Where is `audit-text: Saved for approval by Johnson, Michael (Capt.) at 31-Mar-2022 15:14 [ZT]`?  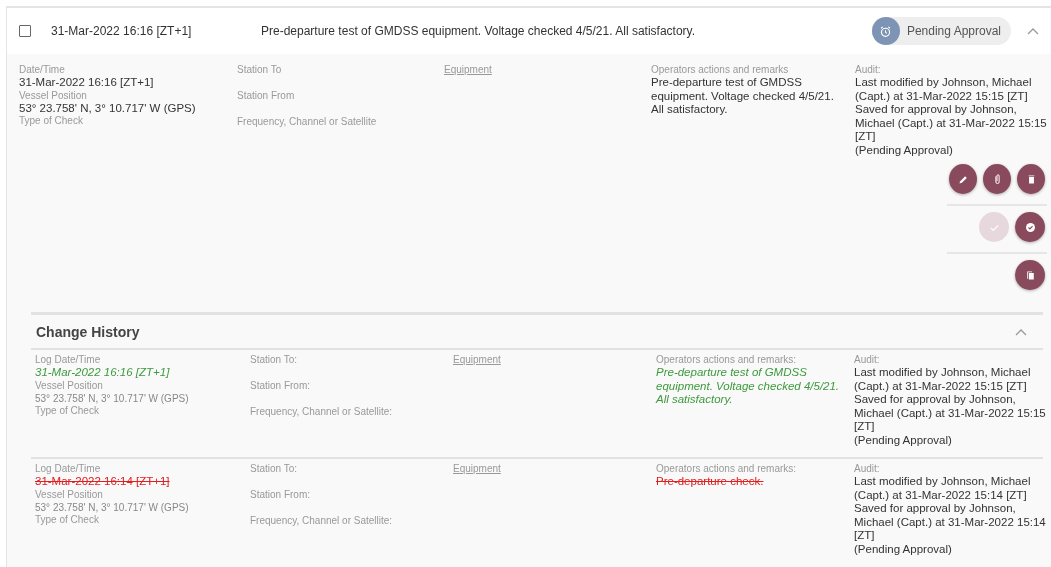
audit-text: Saved for approval by Johnson, Michael (Capt.) at 31-Mar-2022 15:14 [ZT] is located at coordinates (950, 522).